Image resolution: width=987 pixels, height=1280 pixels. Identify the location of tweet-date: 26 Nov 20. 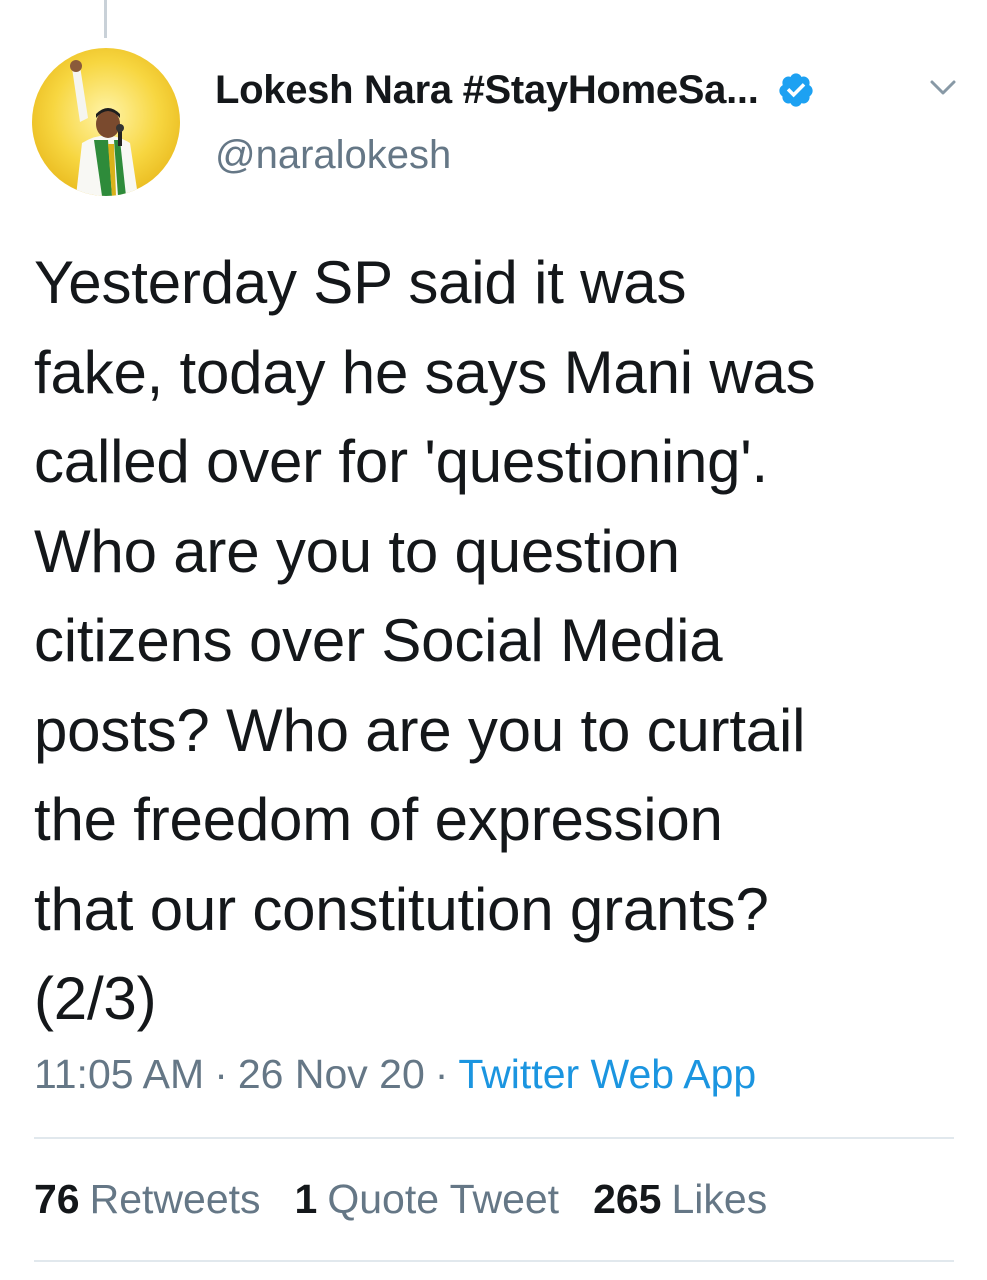
(331, 1074).